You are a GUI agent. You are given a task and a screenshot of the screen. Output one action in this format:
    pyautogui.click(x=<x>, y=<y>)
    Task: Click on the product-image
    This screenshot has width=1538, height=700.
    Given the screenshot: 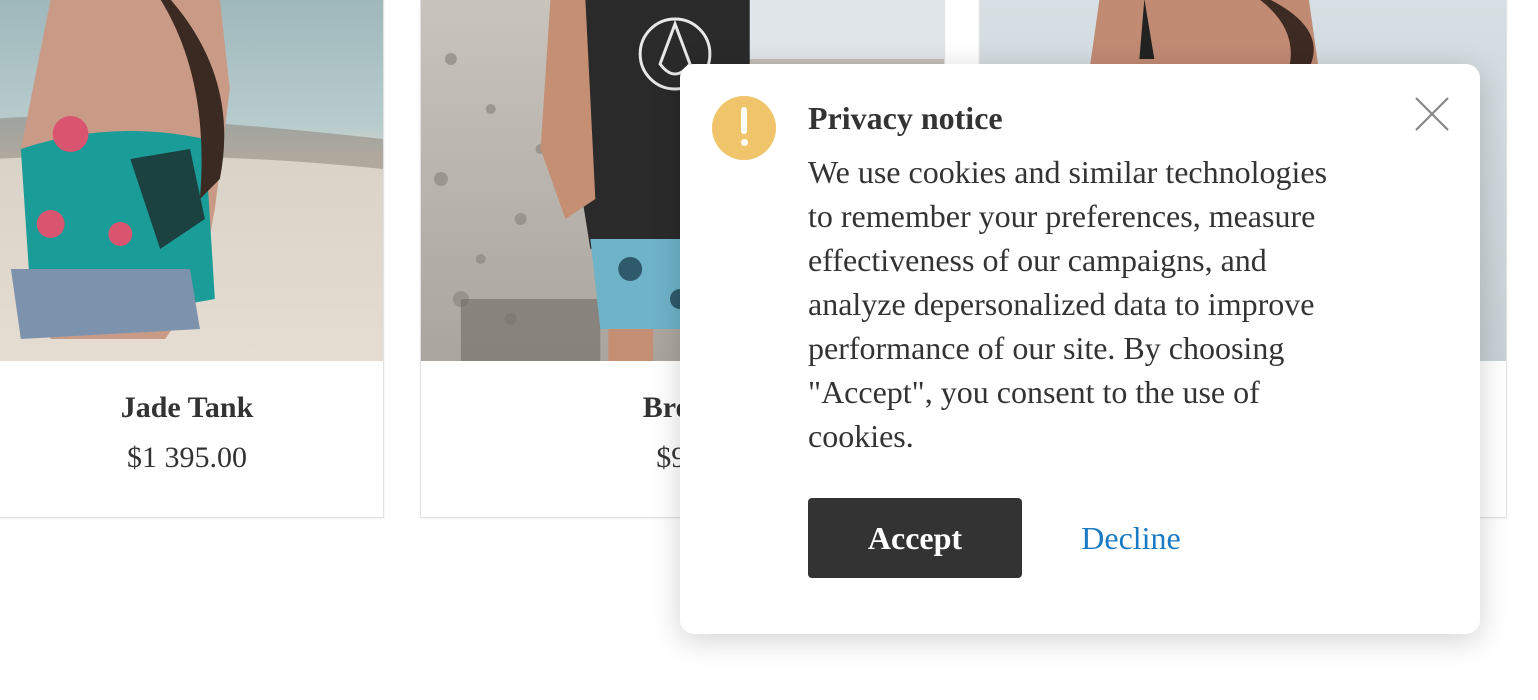 What is the action you would take?
    pyautogui.click(x=191, y=180)
    